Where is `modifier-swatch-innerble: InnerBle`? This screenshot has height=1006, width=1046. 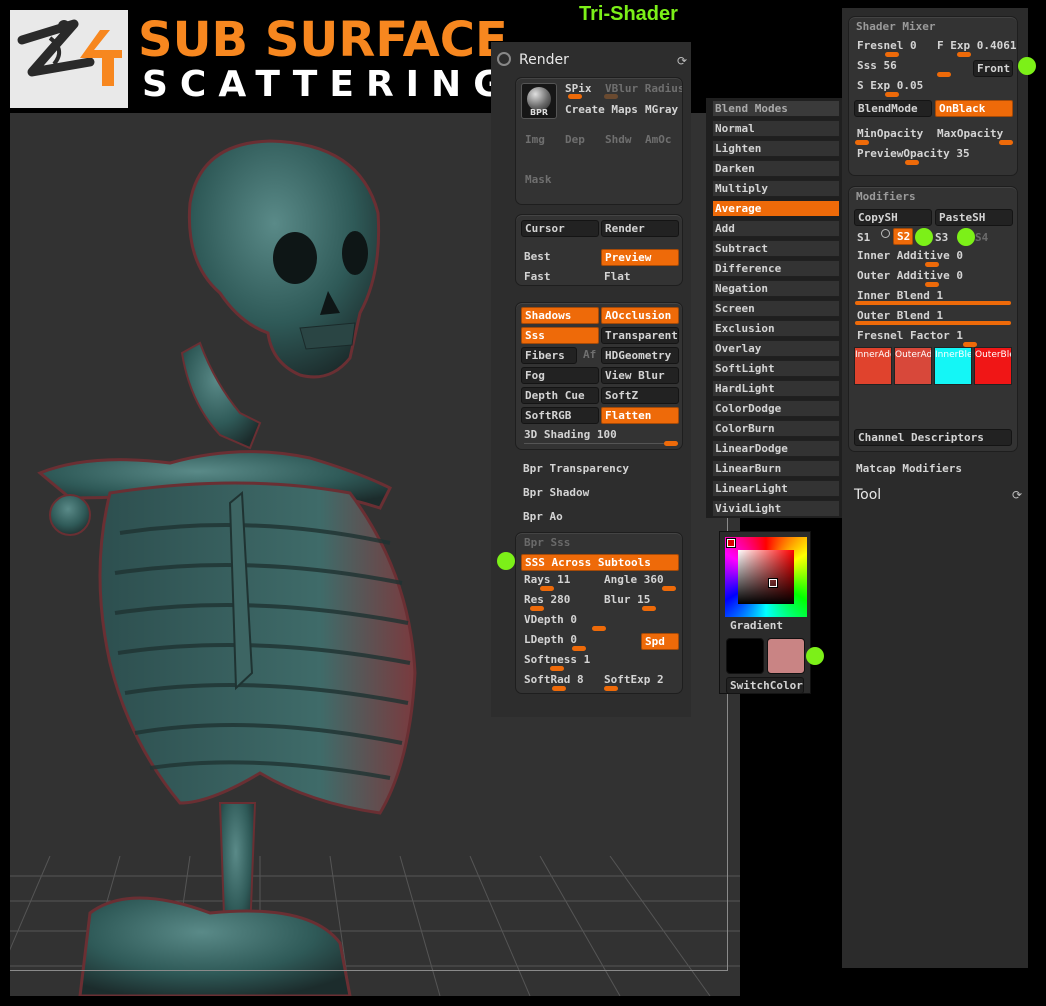
modifier-swatch-innerble: InnerBle is located at coordinates (953, 366).